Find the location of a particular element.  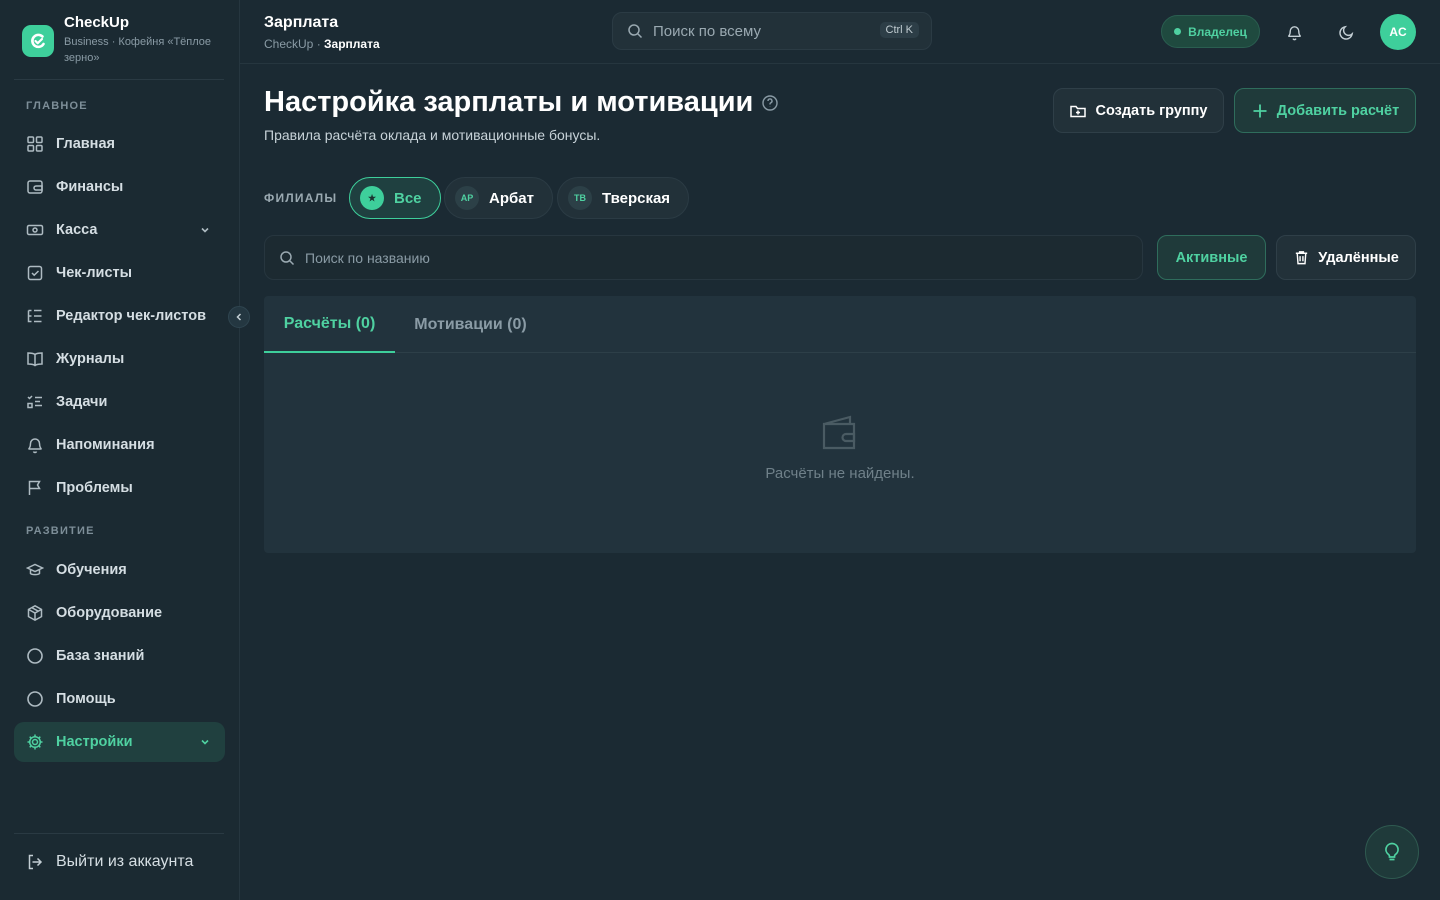

logout-button: Выйти из аккаунта is located at coordinates (109, 862).